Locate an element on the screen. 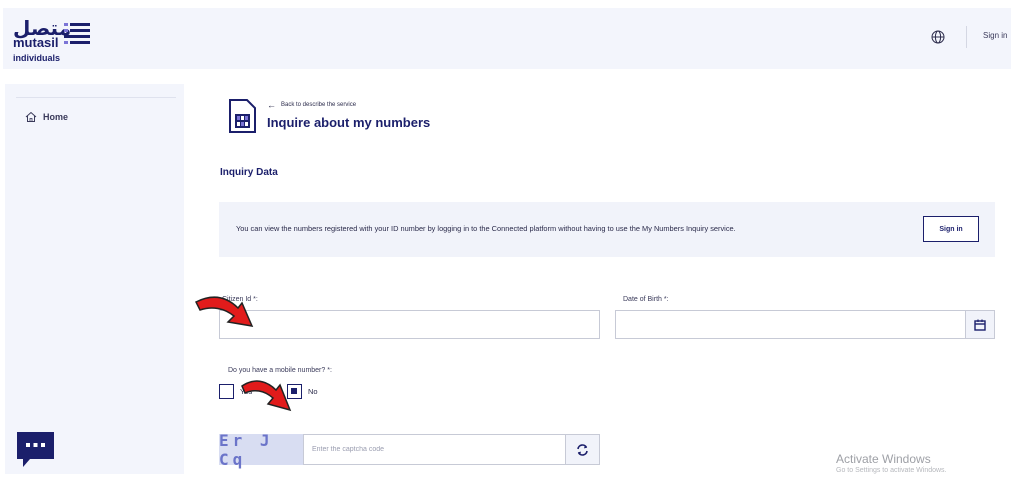 The height and width of the screenshot is (491, 1014). globe-icon is located at coordinates (938, 37).